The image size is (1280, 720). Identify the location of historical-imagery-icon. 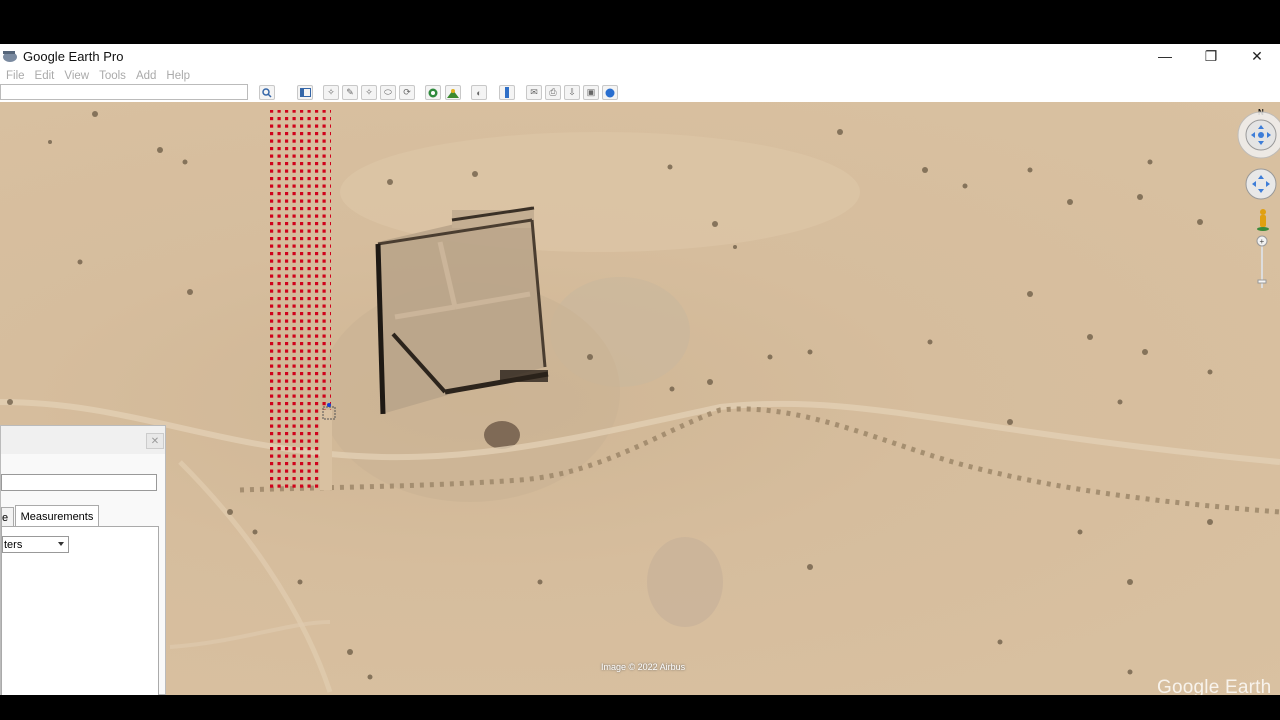
(433, 92).